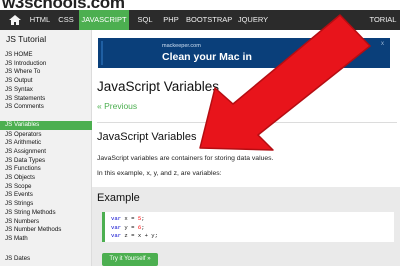 The height and width of the screenshot is (266, 400). I want to click on nav-item-sql: SQL, so click(145, 20).